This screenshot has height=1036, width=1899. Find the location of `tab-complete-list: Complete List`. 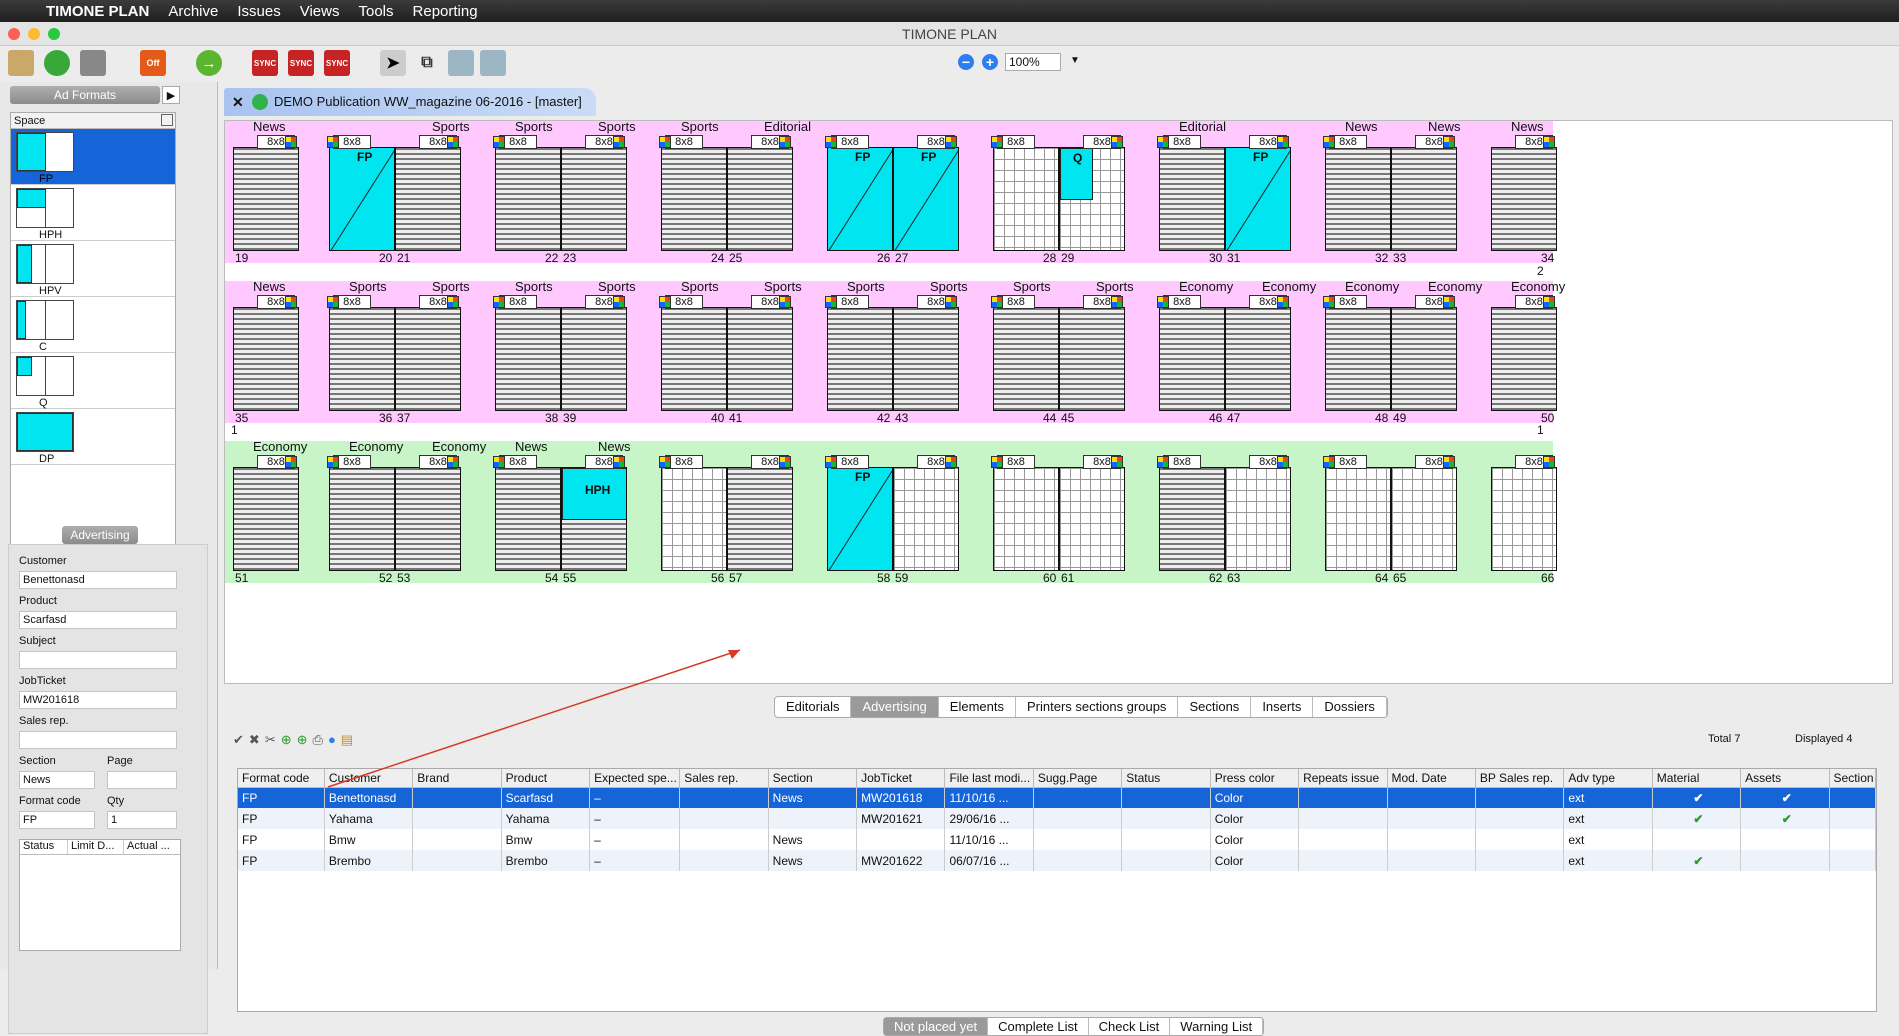

tab-complete-list: Complete List is located at coordinates (1038, 1026).